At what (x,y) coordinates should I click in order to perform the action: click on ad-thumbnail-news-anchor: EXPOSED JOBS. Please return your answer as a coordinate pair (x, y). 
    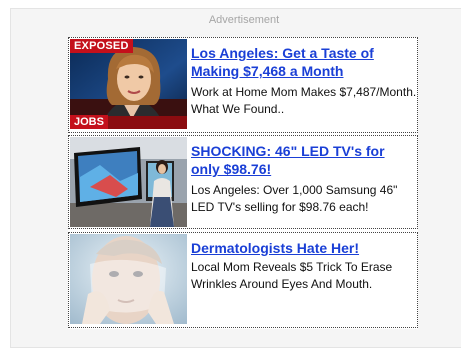
    Looking at the image, I should click on (128, 84).